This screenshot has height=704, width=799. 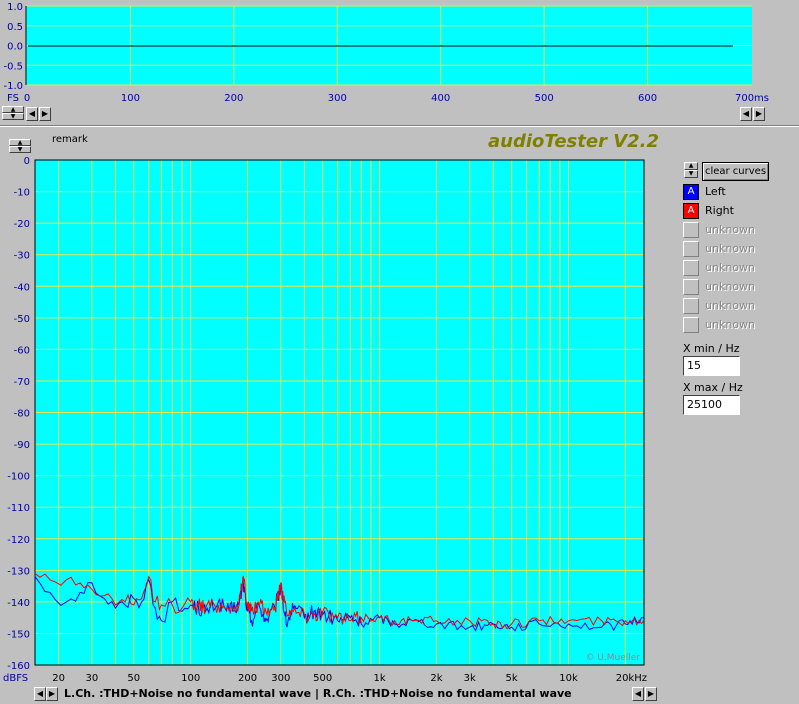 What do you see at coordinates (337, 98) in the screenshot?
I see `scope-x-tick-label: 300` at bounding box center [337, 98].